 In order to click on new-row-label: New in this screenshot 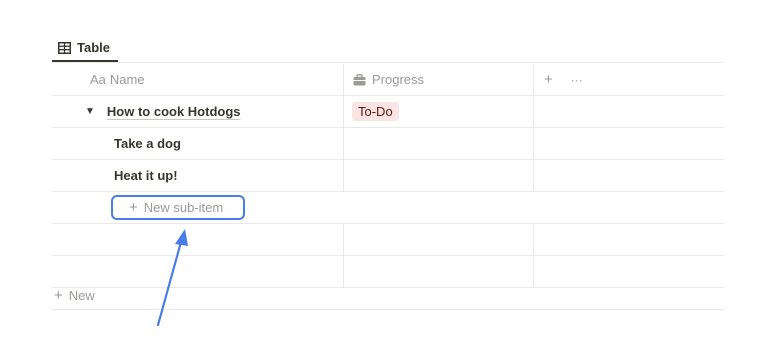, I will do `click(81, 295)`.